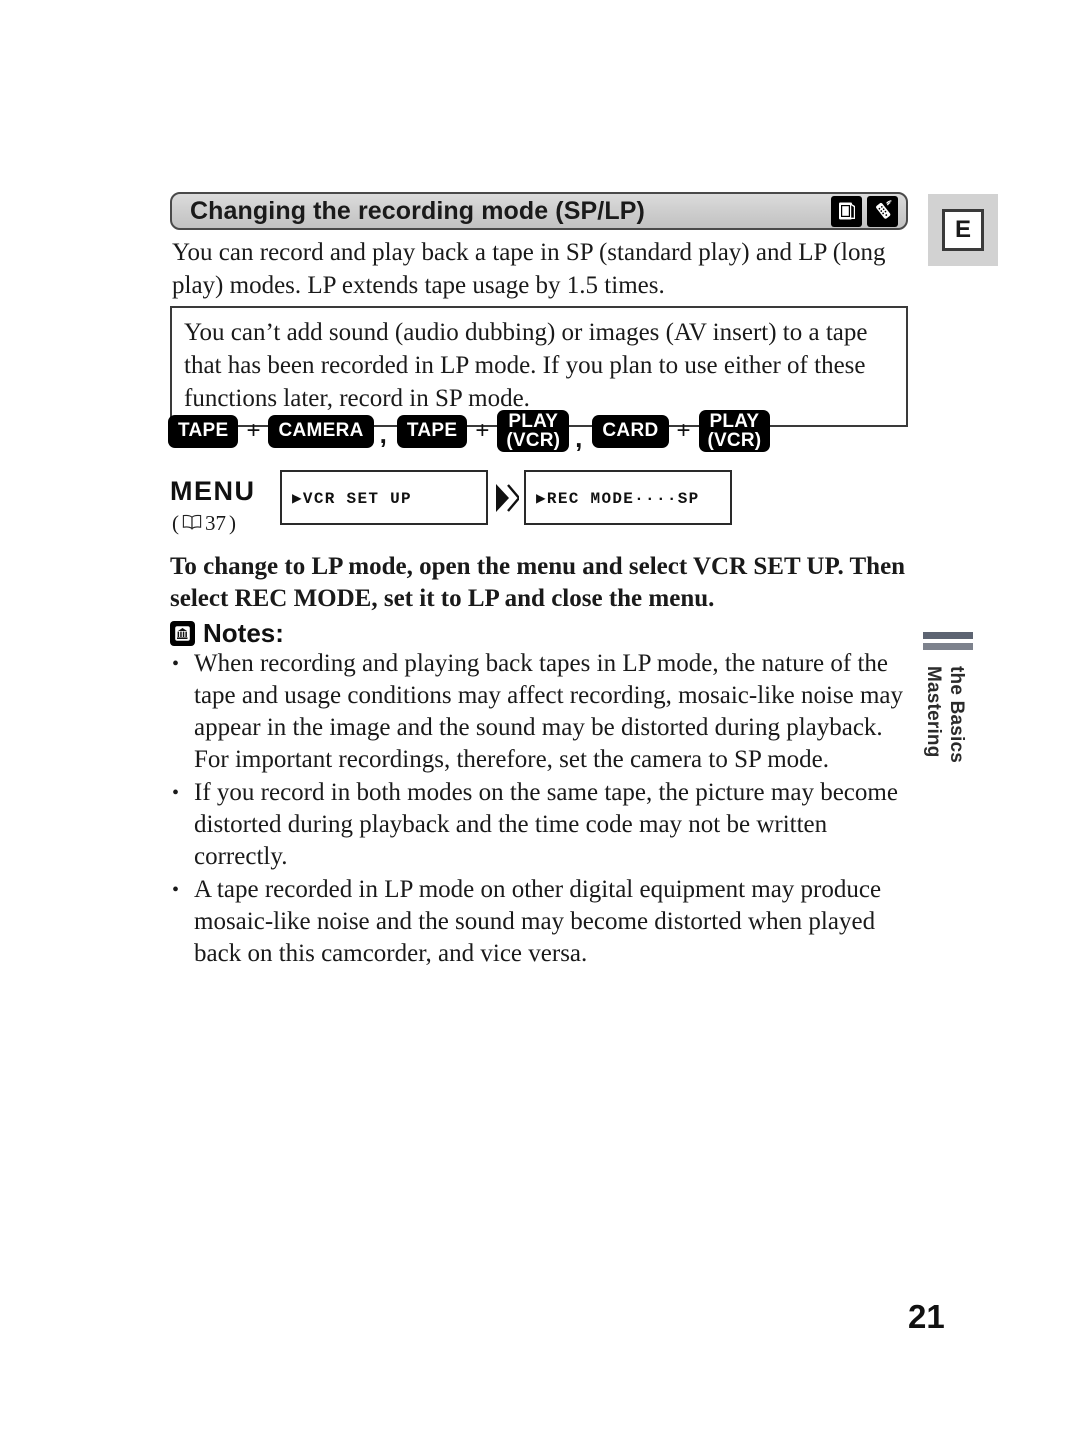 The width and height of the screenshot is (1080, 1443). I want to click on menu-navigation-row: MENU ( 37 ) ▶VCR SET UP ▶REC MODE····SP, so click(451, 503).